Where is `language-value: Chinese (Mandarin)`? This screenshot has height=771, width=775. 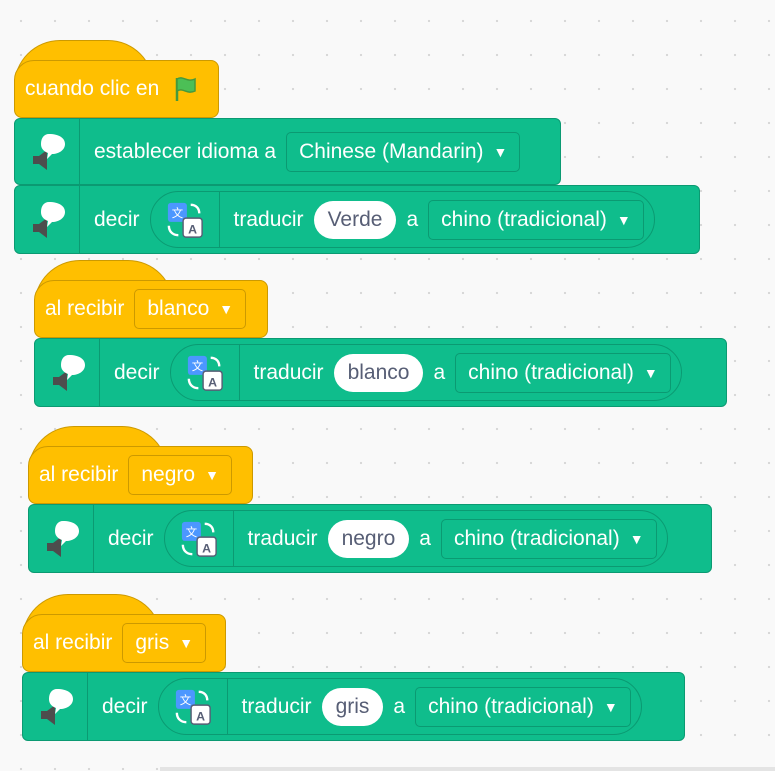
language-value: Chinese (Mandarin) is located at coordinates (391, 151).